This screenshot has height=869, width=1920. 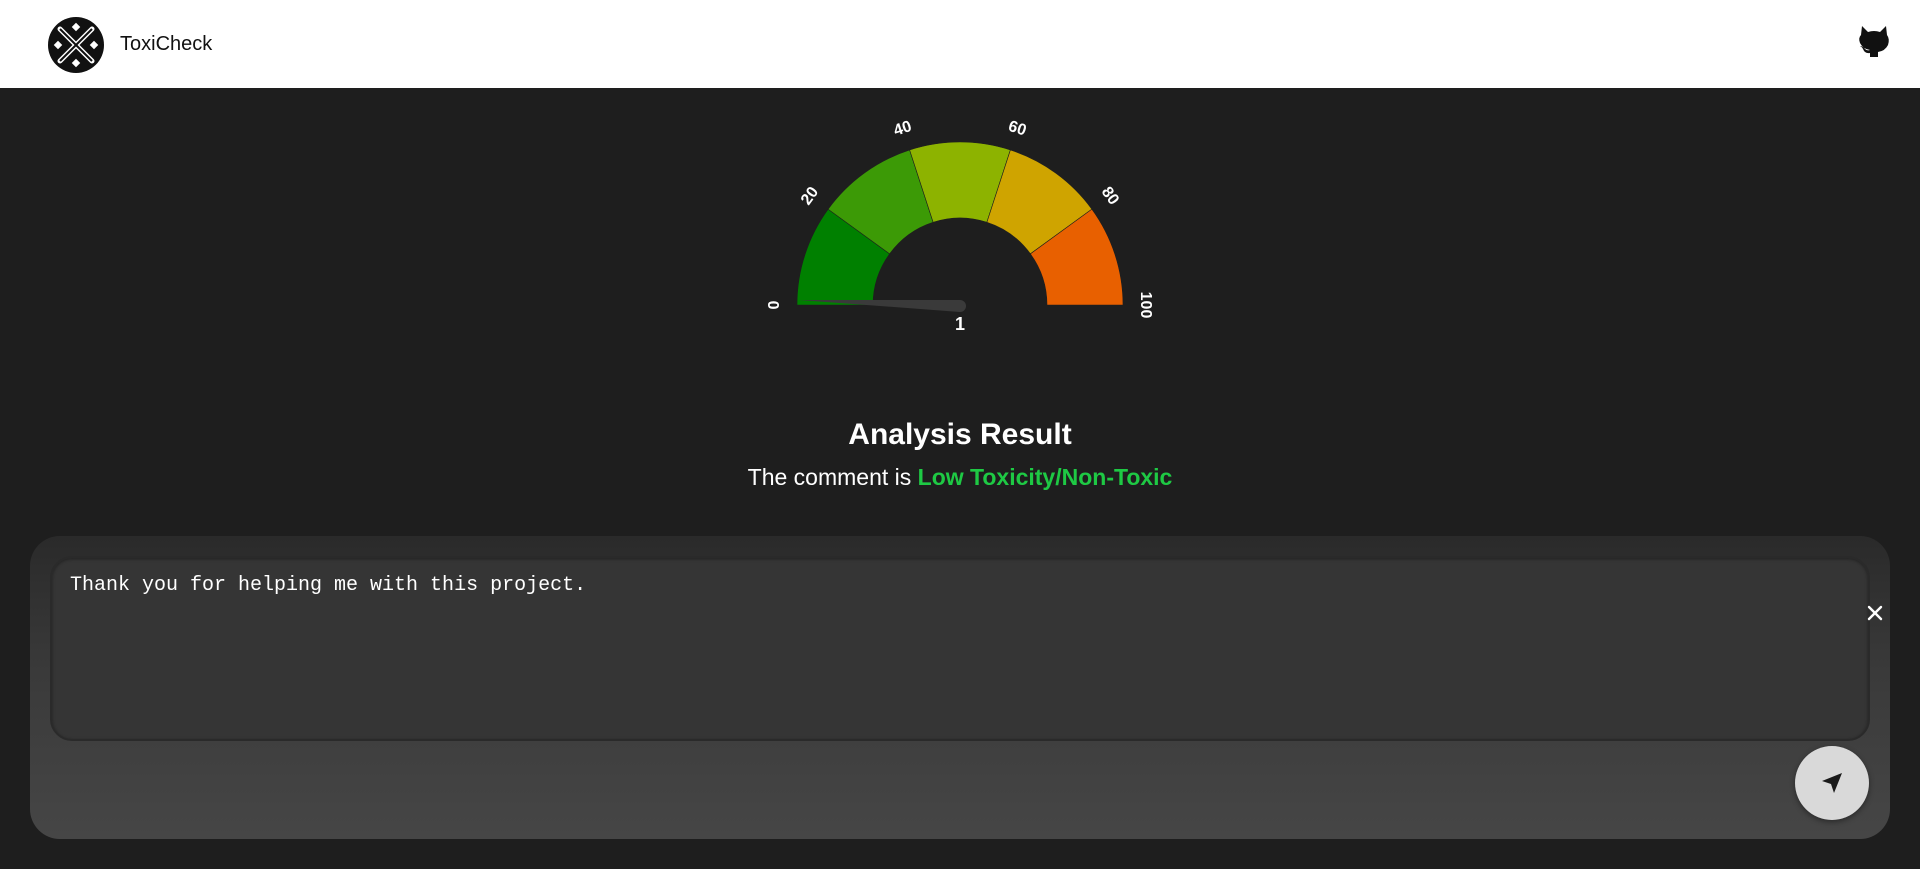 I want to click on send-button, so click(x=1832, y=783).